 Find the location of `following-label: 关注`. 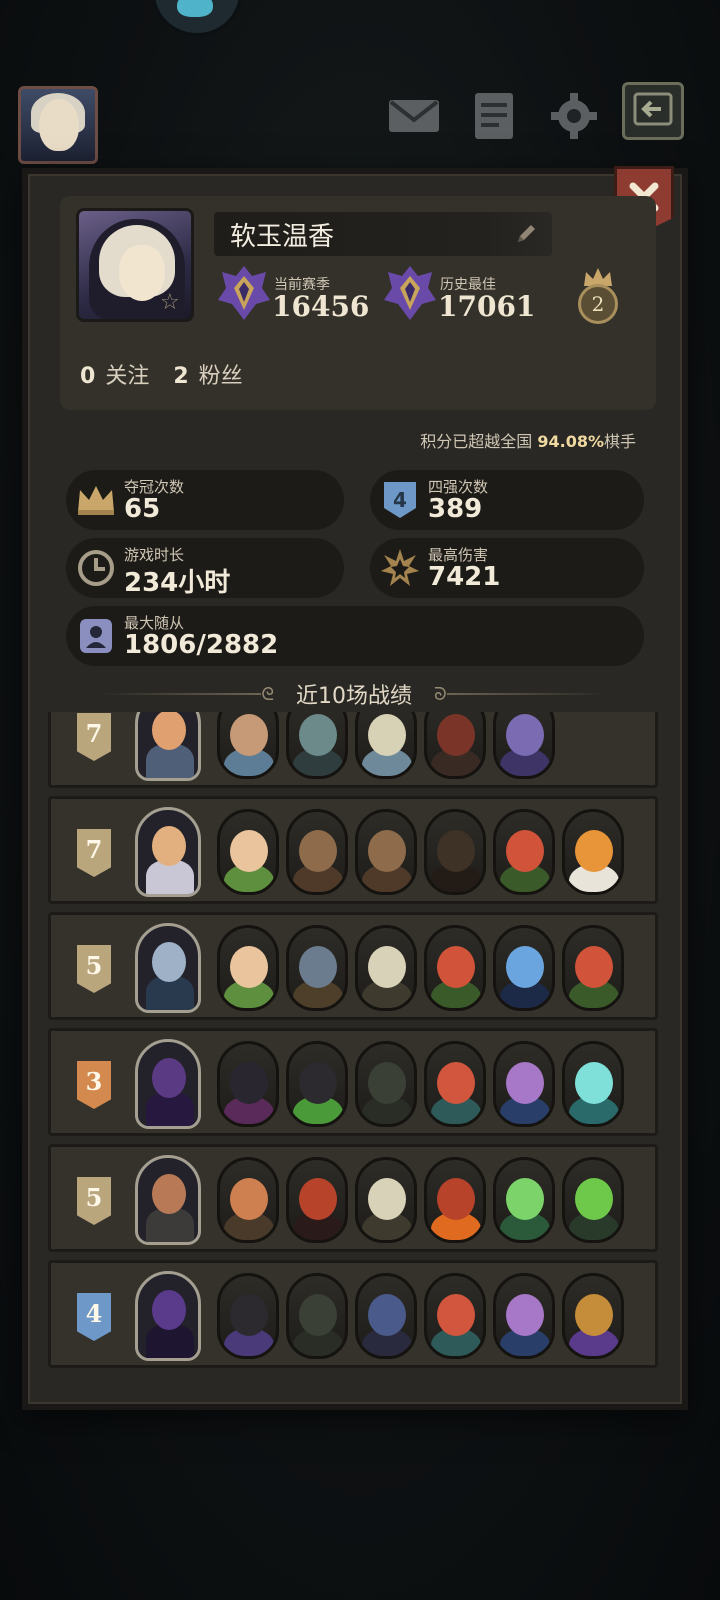

following-label: 关注 is located at coordinates (127, 376).